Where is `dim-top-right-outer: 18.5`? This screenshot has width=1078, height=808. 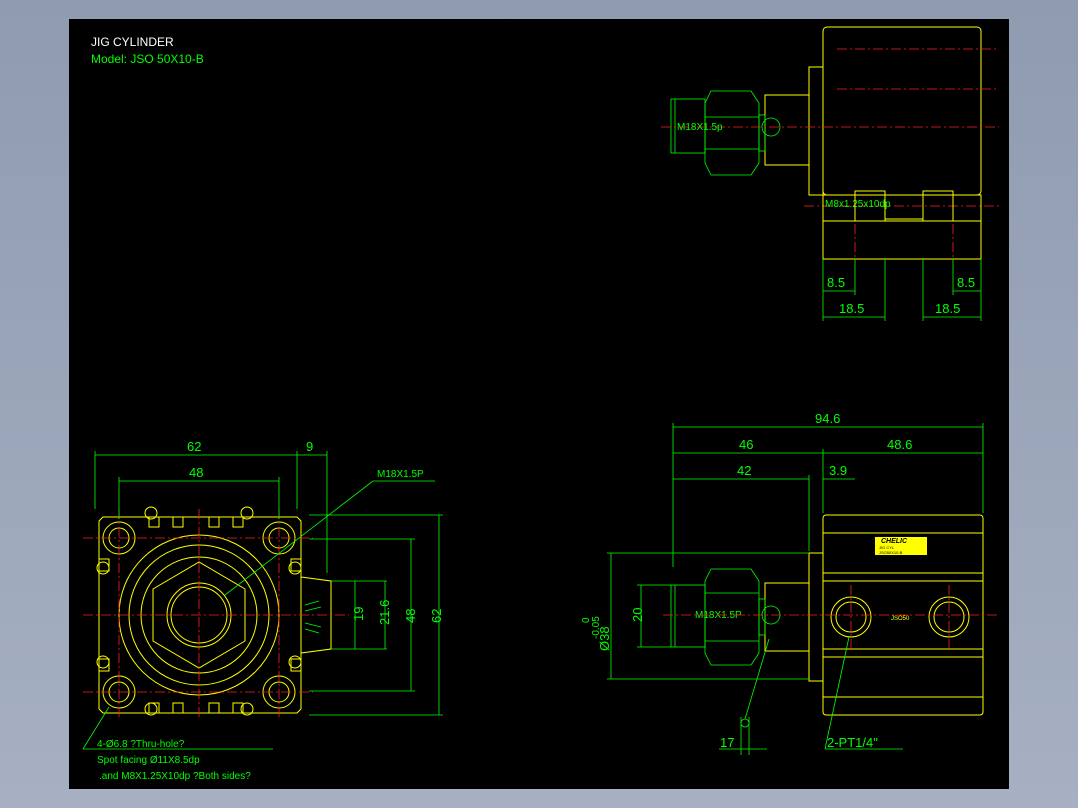
dim-top-right-outer: 18.5 is located at coordinates (947, 308).